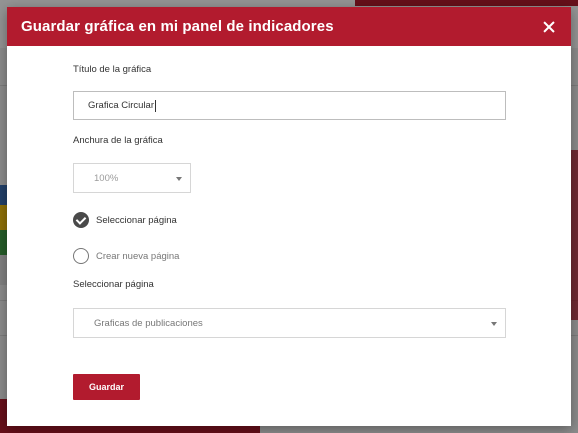 The image size is (578, 433). I want to click on chart-width-label: Anchura de la gráfica, so click(118, 140).